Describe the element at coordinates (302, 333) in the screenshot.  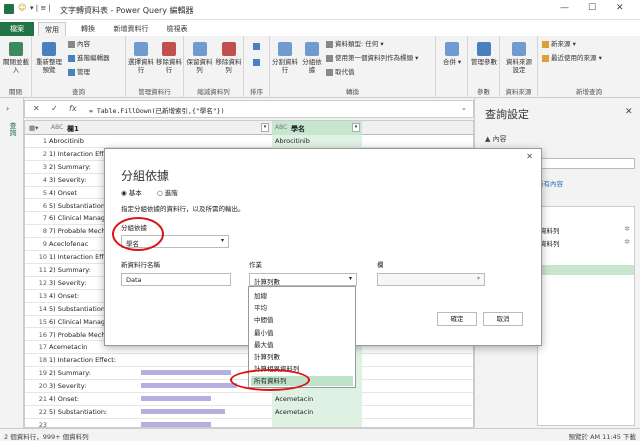
I see `dropdown-option: 最小值` at that location.